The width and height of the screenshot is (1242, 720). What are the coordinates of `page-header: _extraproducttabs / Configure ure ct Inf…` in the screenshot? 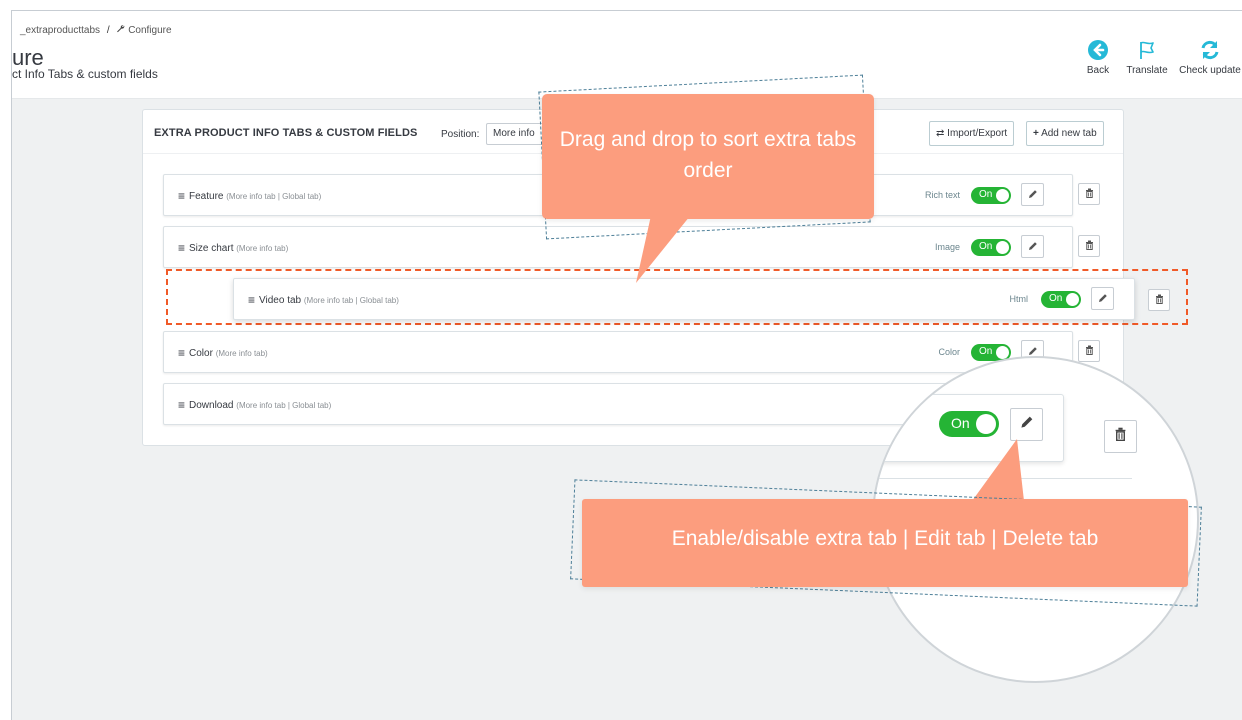 It's located at (627, 55).